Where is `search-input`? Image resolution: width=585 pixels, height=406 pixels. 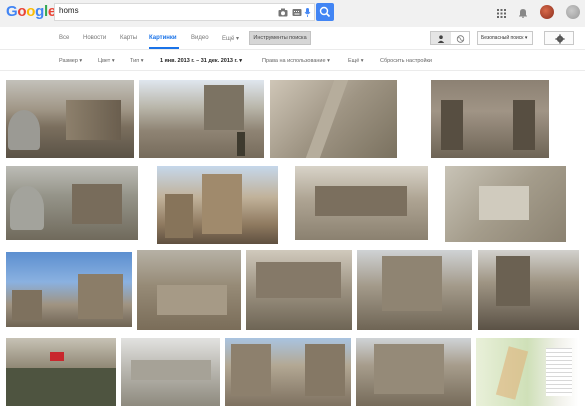
search-input is located at coordinates (159, 10).